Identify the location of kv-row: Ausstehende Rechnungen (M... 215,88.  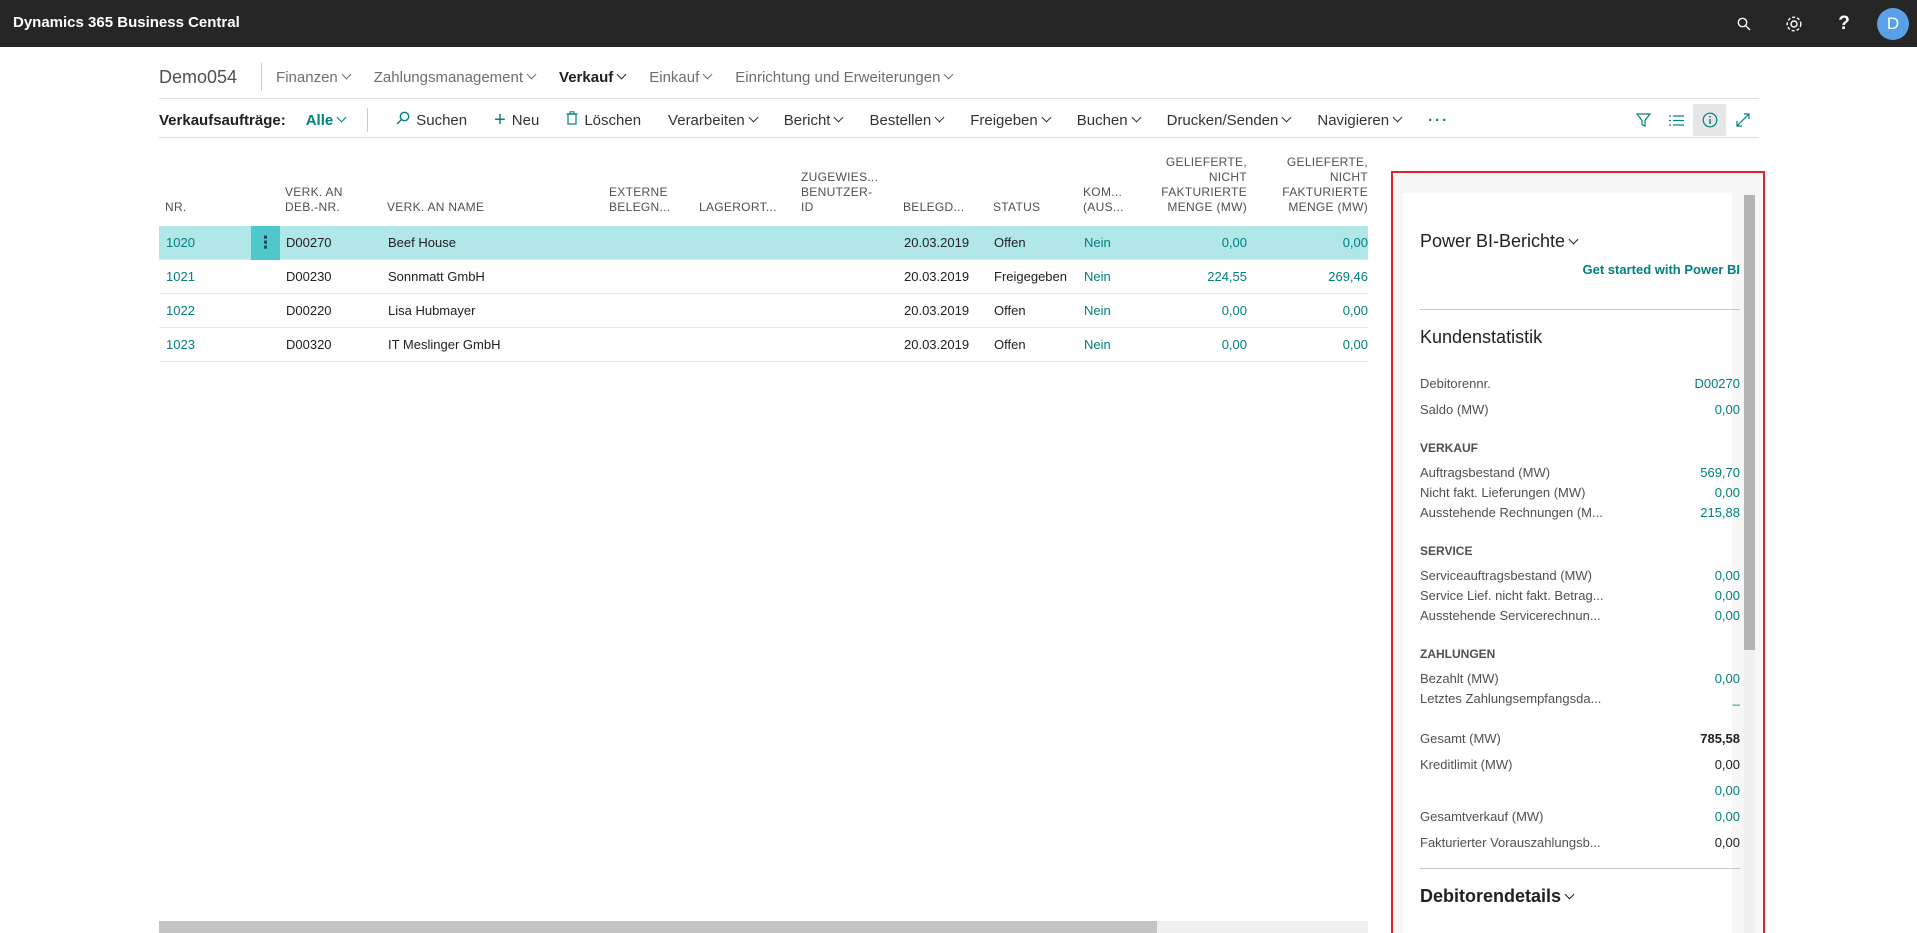
(1580, 514).